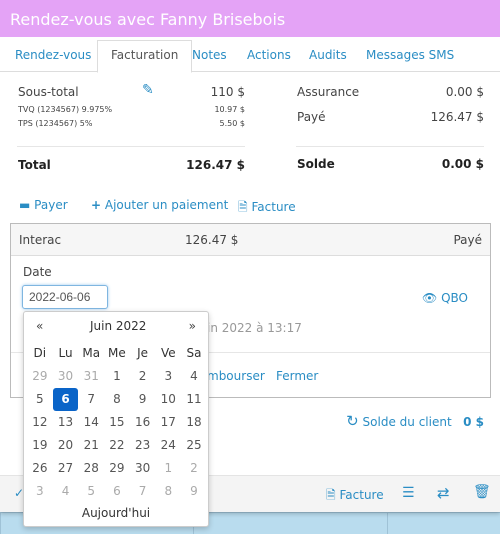  I want to click on qbo-link: 👁 QBO, so click(445, 298).